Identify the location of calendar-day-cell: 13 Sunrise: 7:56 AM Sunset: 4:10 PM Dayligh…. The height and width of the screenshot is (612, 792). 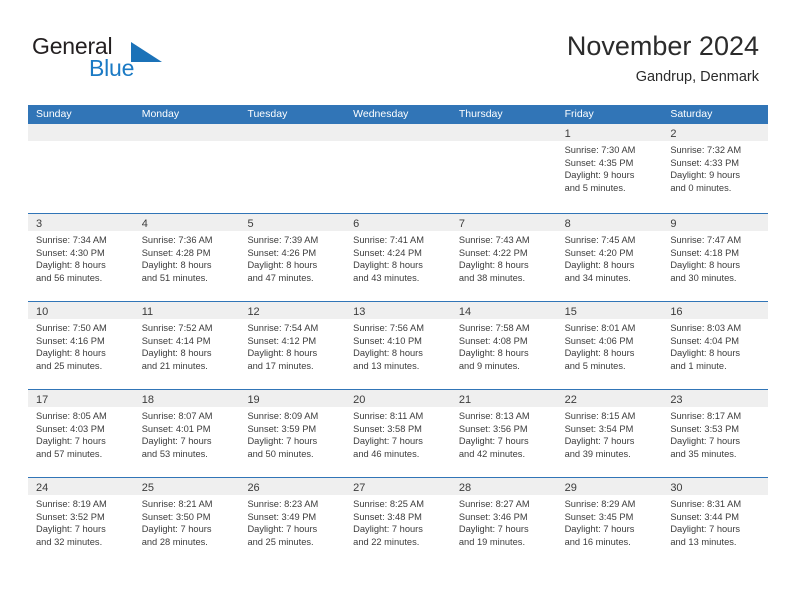
(398, 345).